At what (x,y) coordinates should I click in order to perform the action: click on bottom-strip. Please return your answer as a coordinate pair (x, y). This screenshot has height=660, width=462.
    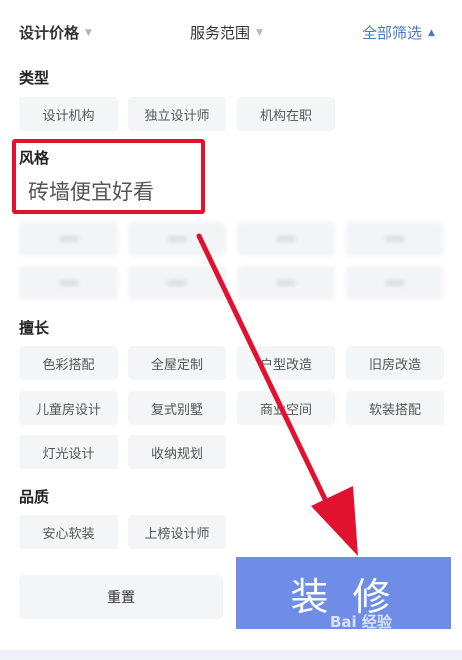
    Looking at the image, I should click on (231, 655).